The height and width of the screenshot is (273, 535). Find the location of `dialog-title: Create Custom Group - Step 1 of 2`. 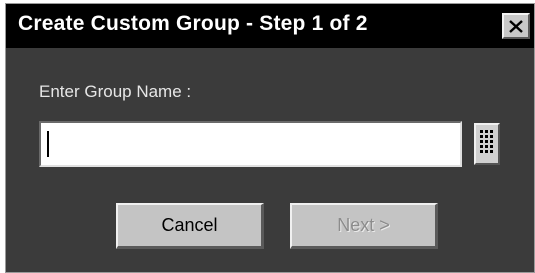

dialog-title: Create Custom Group - Step 1 of 2 is located at coordinates (193, 23).